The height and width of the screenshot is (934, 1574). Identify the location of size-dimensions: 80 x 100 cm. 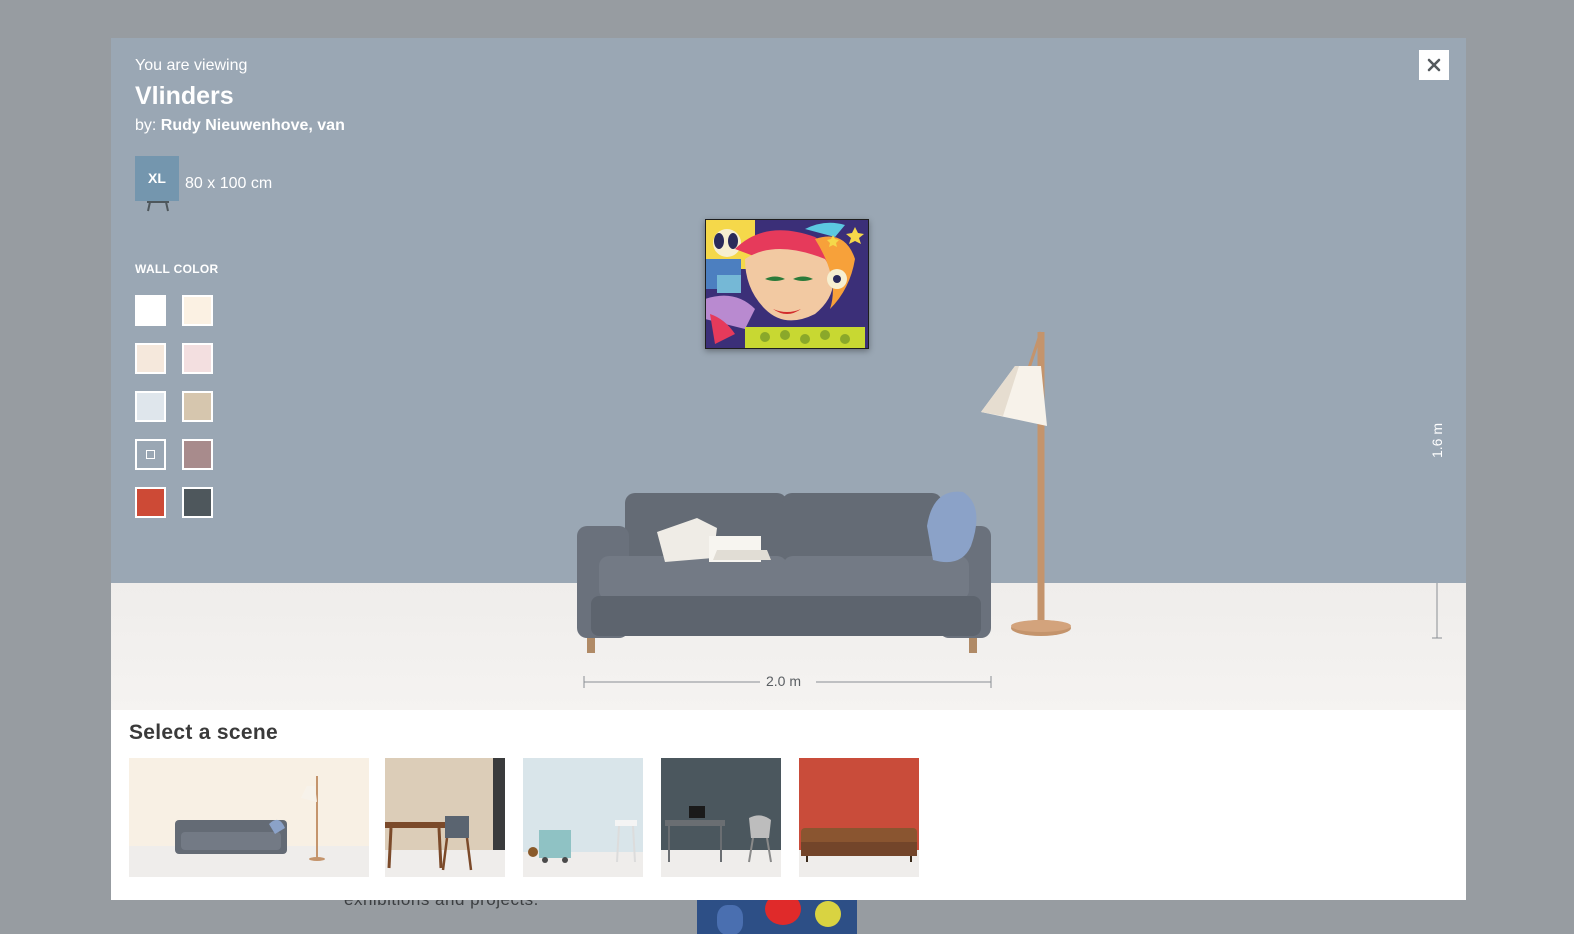
(229, 183).